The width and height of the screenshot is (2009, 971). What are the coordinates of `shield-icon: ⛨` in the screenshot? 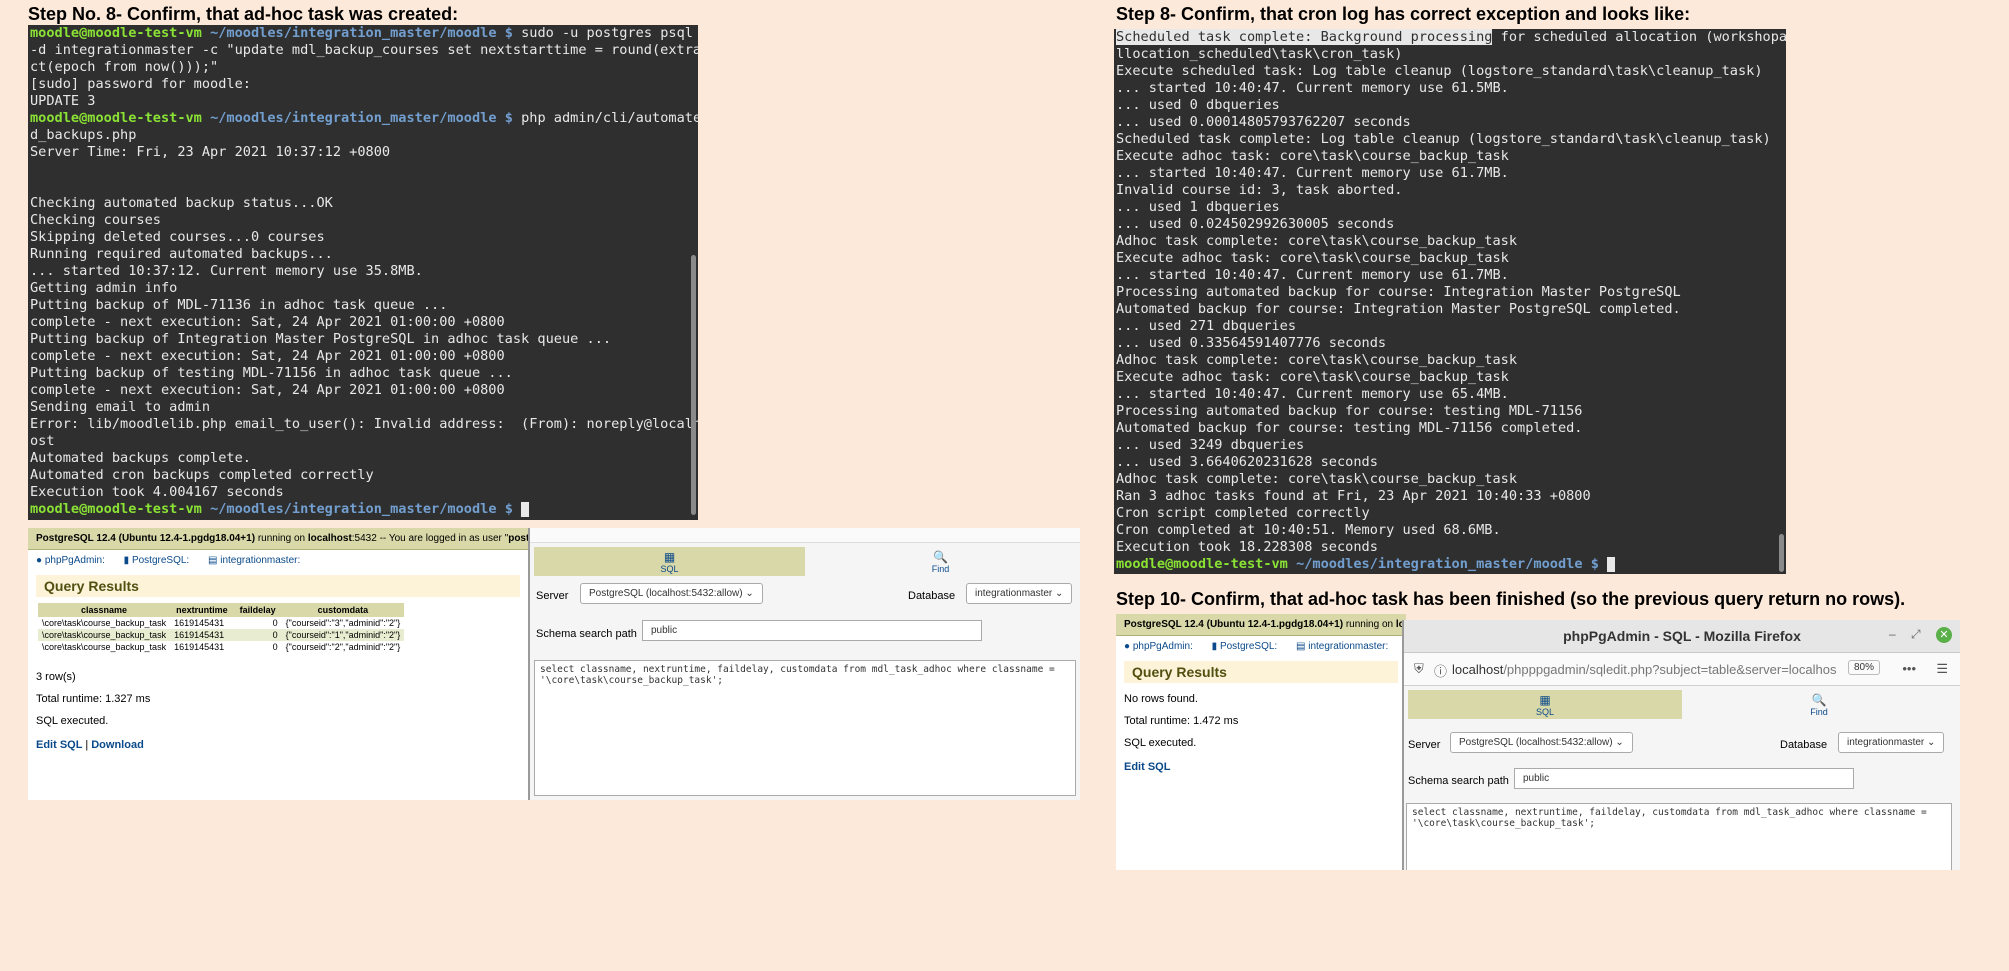 It's located at (1419, 669).